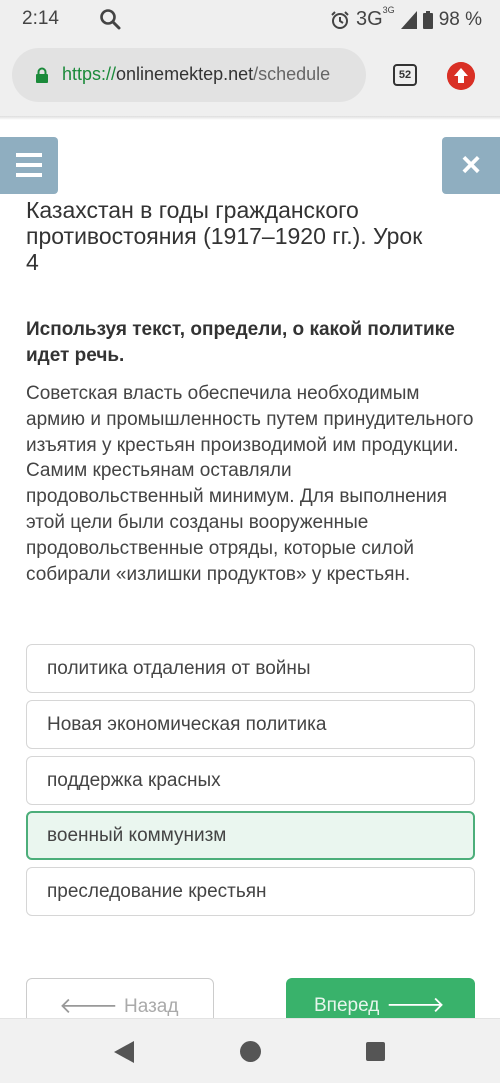  I want to click on battery-icon, so click(427, 19).